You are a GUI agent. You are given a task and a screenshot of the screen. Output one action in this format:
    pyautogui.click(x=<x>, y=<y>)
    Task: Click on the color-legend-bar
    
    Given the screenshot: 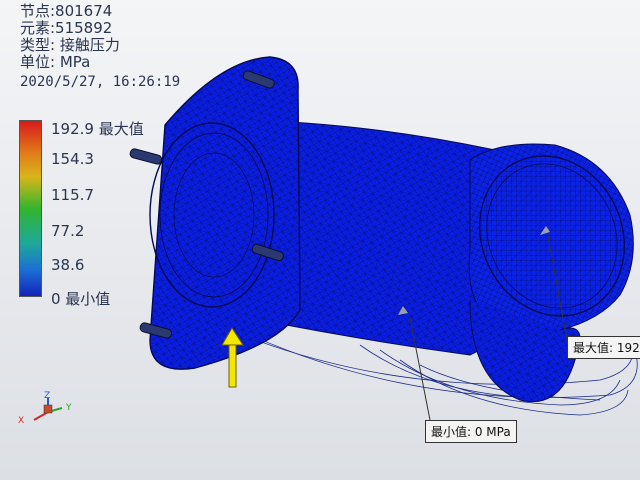 What is the action you would take?
    pyautogui.click(x=30, y=208)
    